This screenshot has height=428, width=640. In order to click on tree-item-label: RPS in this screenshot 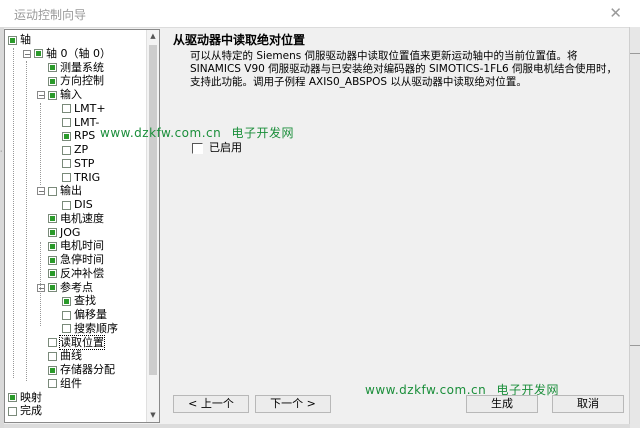, I will do `click(85, 136)`.